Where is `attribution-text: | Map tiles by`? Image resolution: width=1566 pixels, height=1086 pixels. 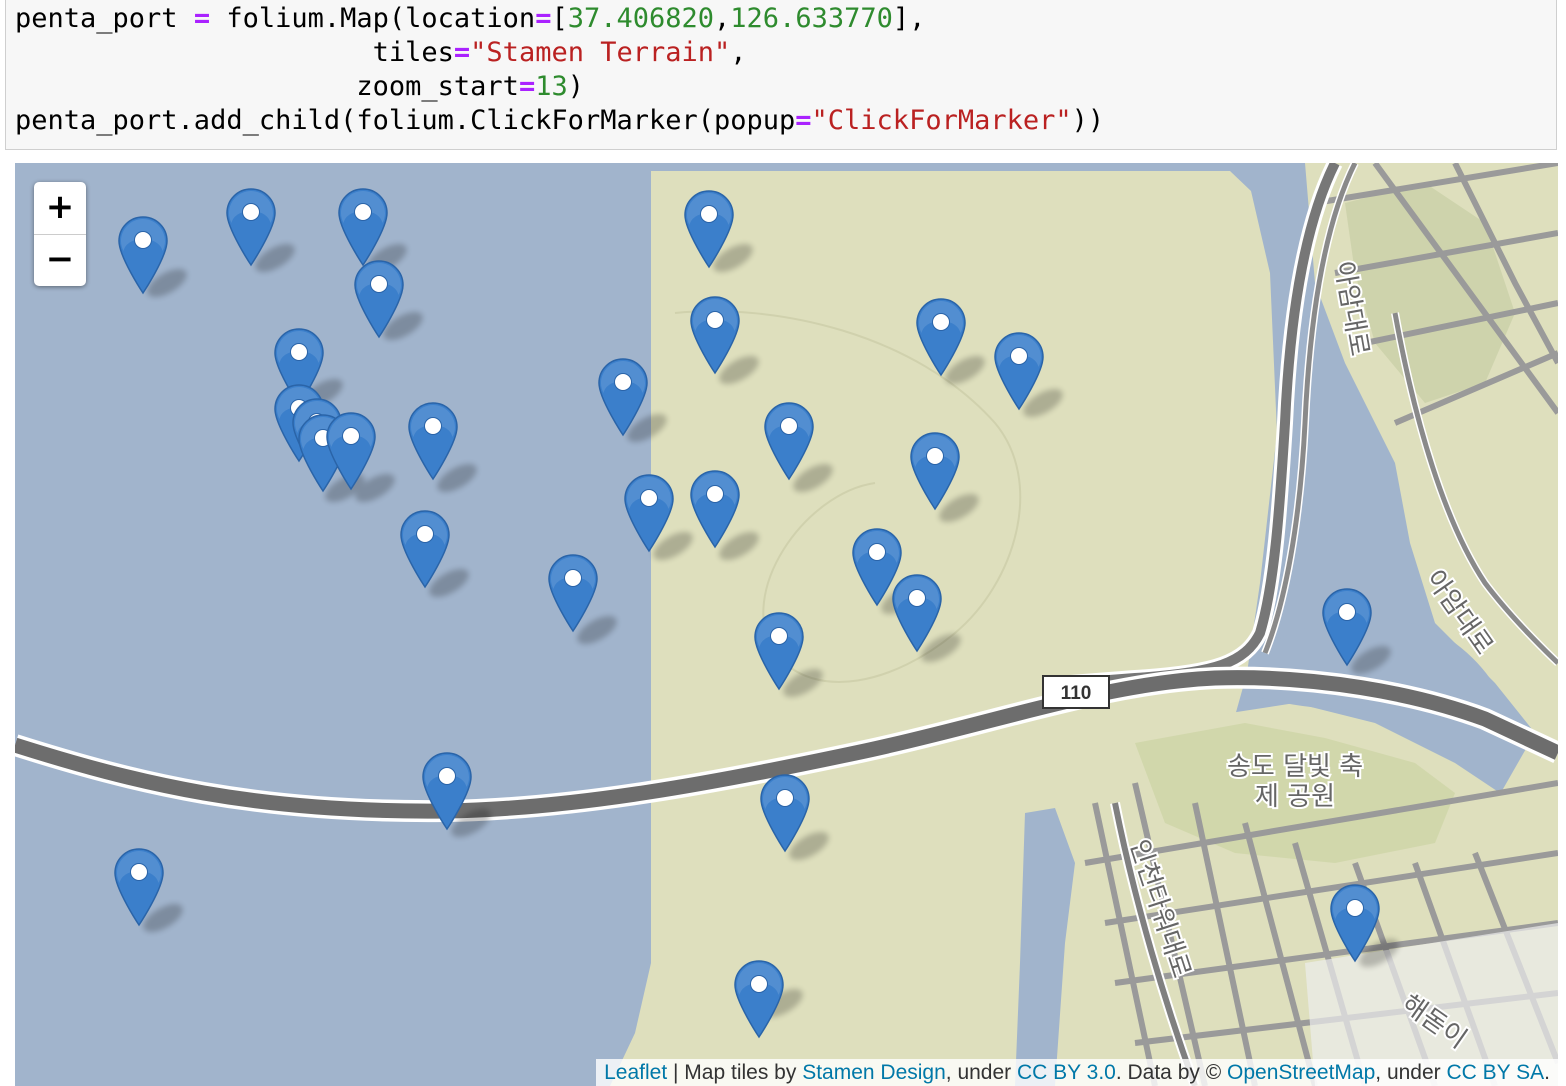
attribution-text: | Map tiles by is located at coordinates (735, 1072).